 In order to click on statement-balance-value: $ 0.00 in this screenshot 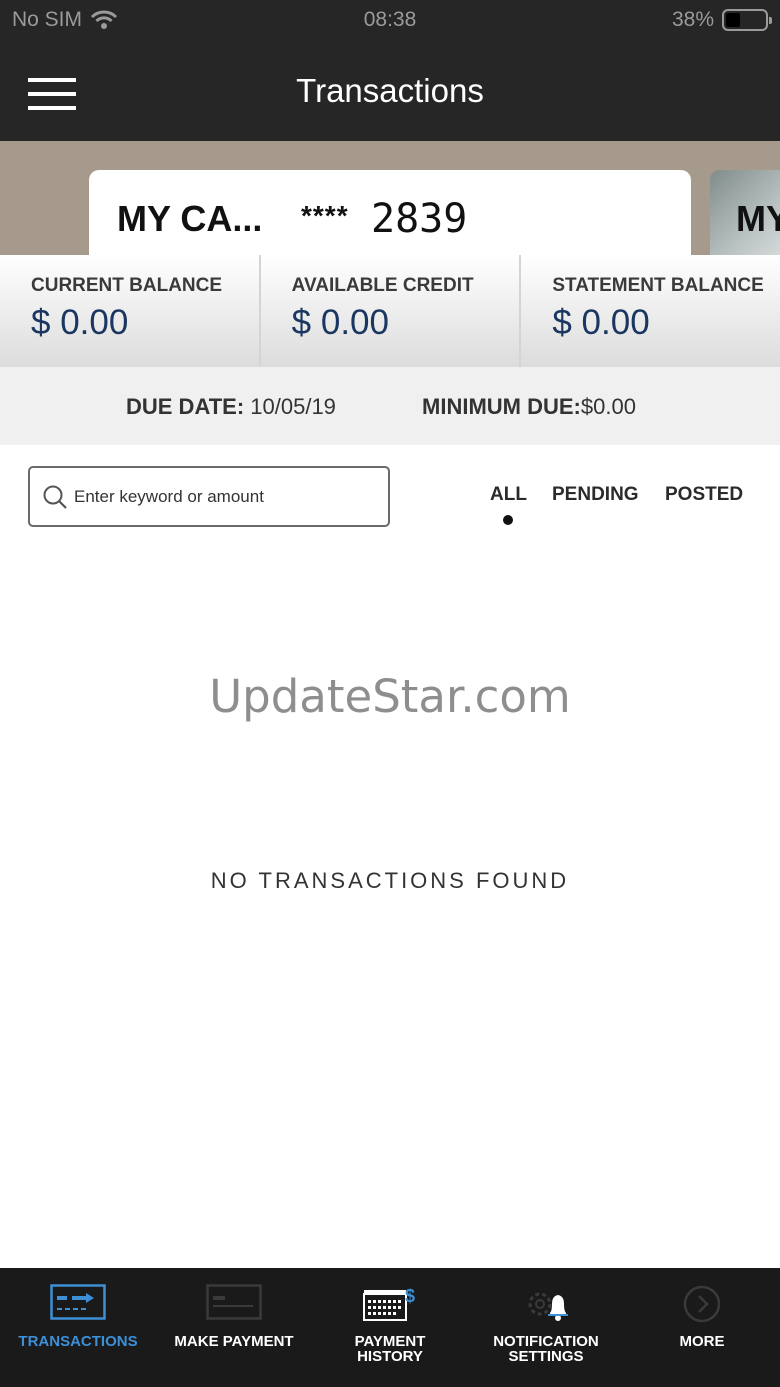, I will do `click(601, 322)`.